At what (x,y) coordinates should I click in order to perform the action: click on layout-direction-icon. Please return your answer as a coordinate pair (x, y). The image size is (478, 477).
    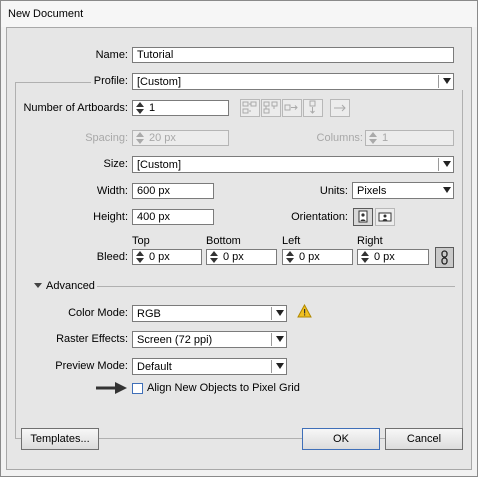
    Looking at the image, I should click on (340, 108).